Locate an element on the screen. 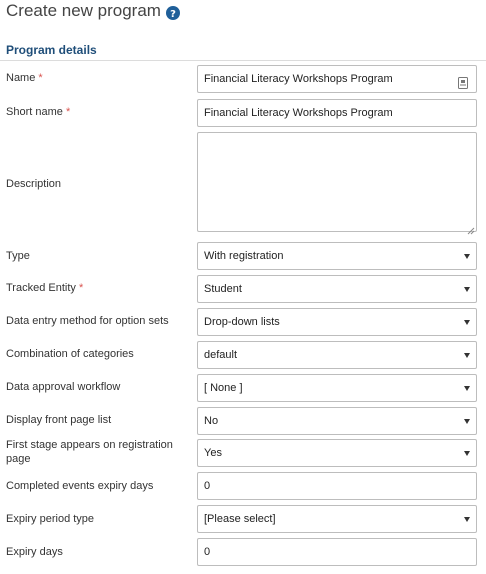 The height and width of the screenshot is (574, 486). description-textarea is located at coordinates (337, 183).